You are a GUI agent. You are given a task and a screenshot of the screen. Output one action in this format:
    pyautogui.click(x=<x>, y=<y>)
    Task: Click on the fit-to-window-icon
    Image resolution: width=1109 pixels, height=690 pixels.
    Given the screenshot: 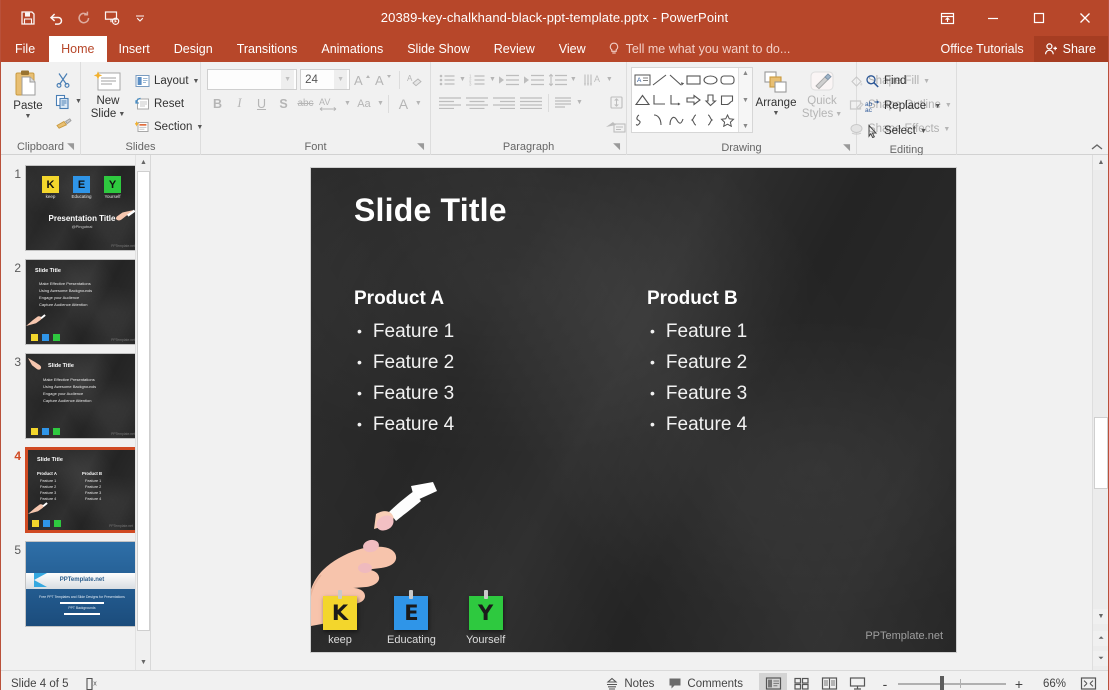 What is the action you would take?
    pyautogui.click(x=1088, y=681)
    